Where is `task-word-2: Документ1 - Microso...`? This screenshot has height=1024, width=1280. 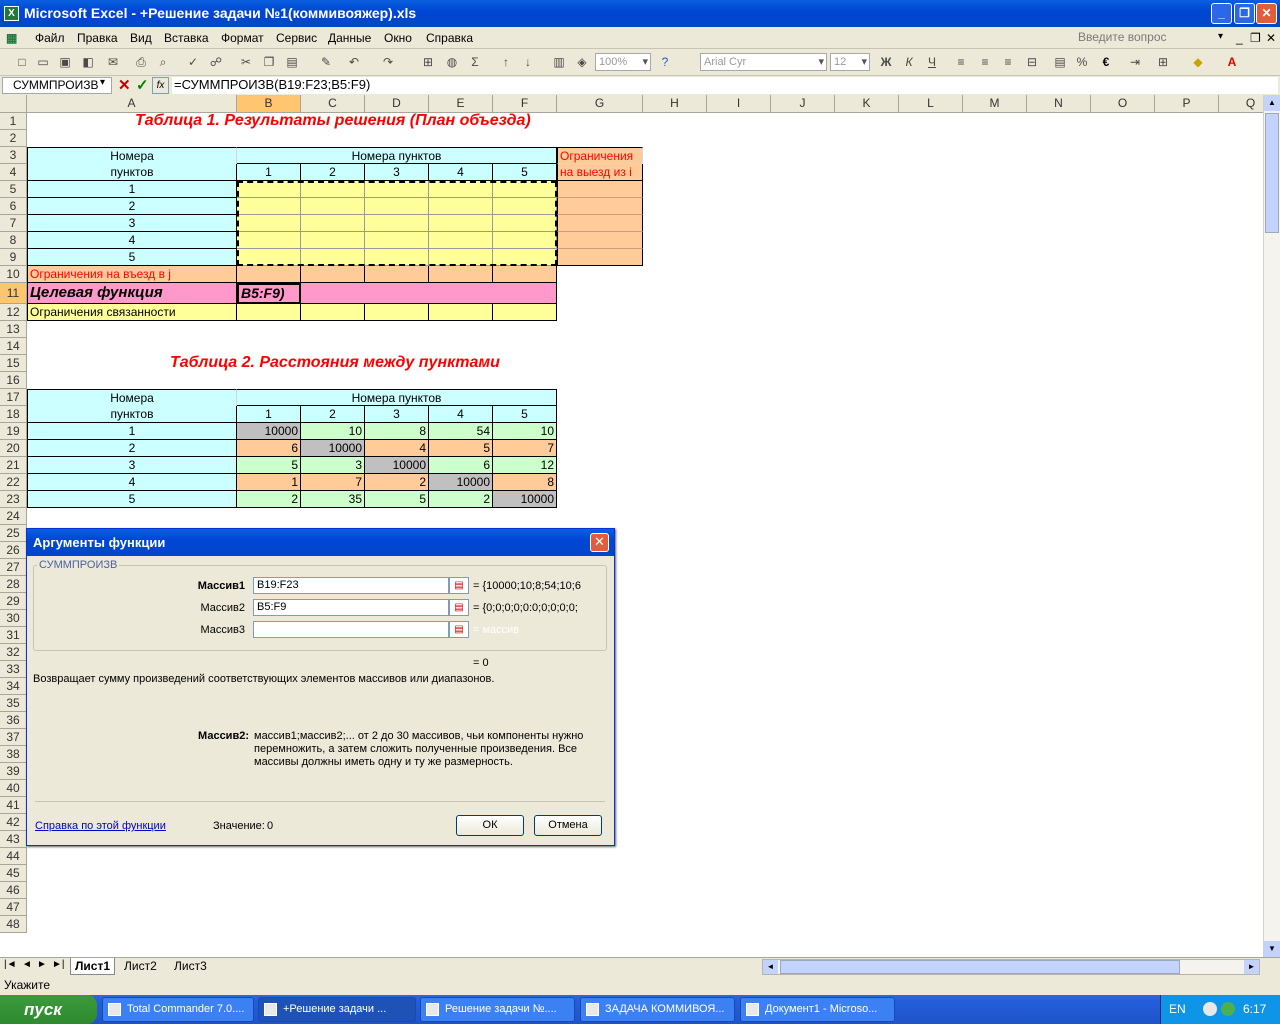
task-word-2: Документ1 - Microso... is located at coordinates (817, 1009).